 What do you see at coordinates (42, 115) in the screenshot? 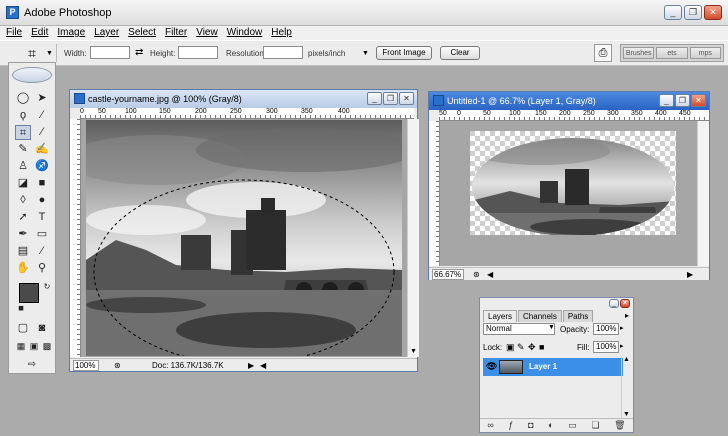
I see `magic-wand-tool-icon: ⁄` at bounding box center [42, 115].